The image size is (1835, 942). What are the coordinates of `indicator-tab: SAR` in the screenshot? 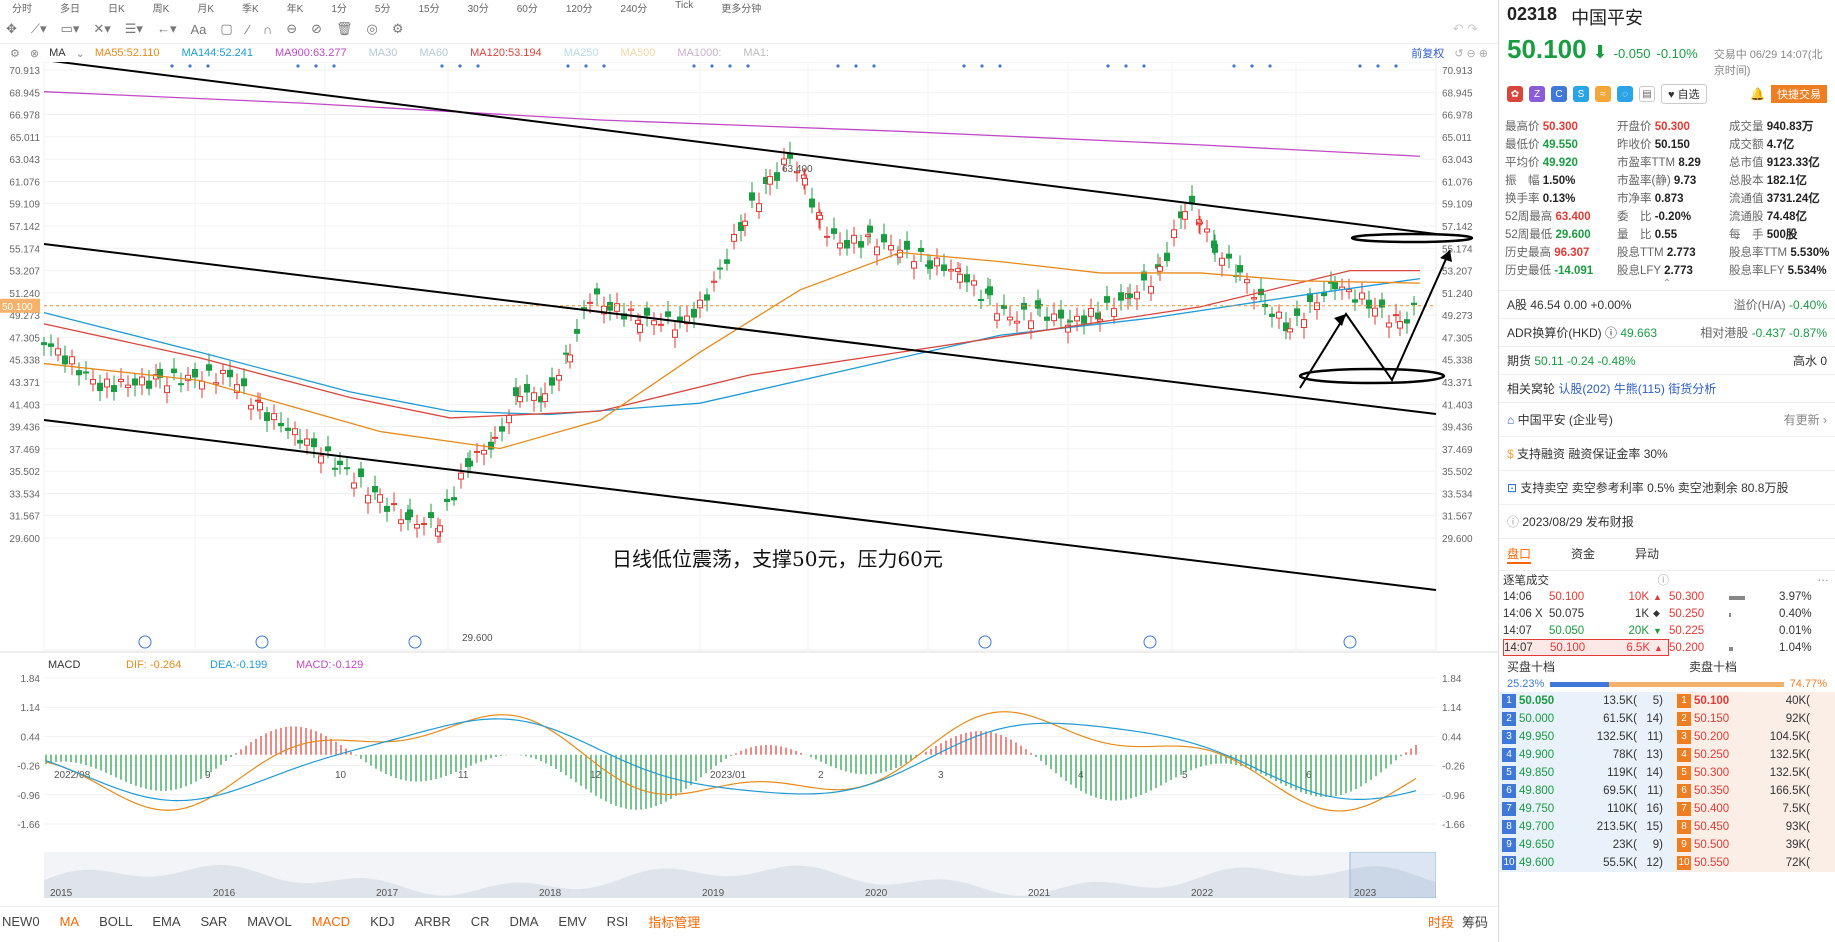 It's located at (213, 921).